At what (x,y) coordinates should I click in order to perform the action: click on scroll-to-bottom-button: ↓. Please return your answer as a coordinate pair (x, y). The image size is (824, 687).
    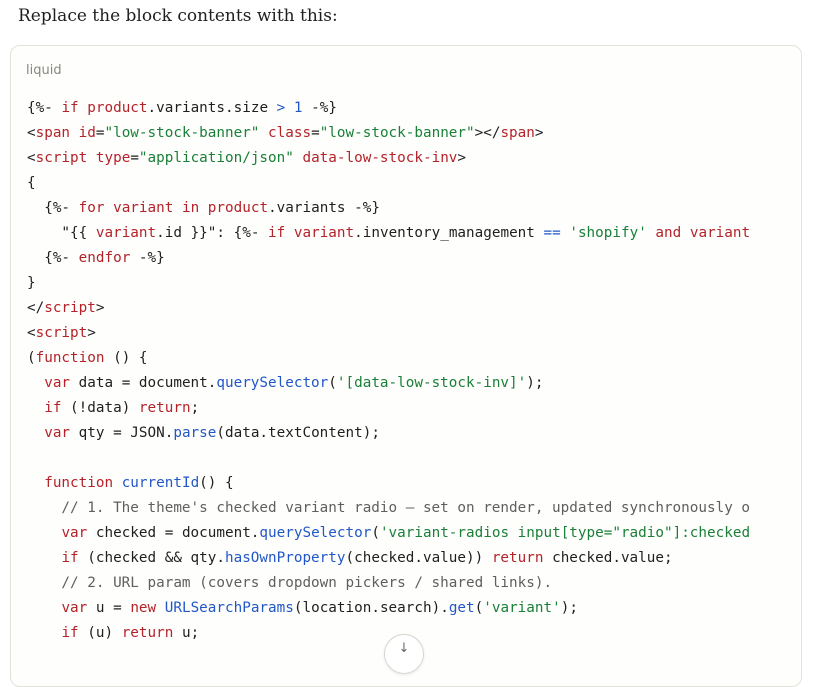
    Looking at the image, I should click on (404, 654).